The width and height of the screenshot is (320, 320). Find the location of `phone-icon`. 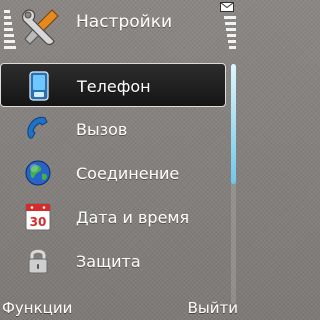

phone-icon is located at coordinates (39, 86).